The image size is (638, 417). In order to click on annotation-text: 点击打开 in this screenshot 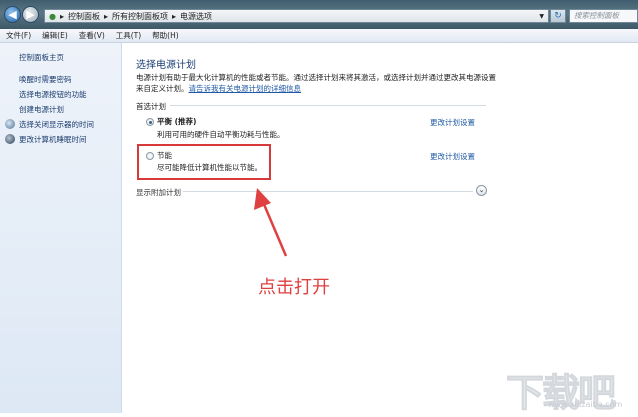, I will do `click(294, 287)`.